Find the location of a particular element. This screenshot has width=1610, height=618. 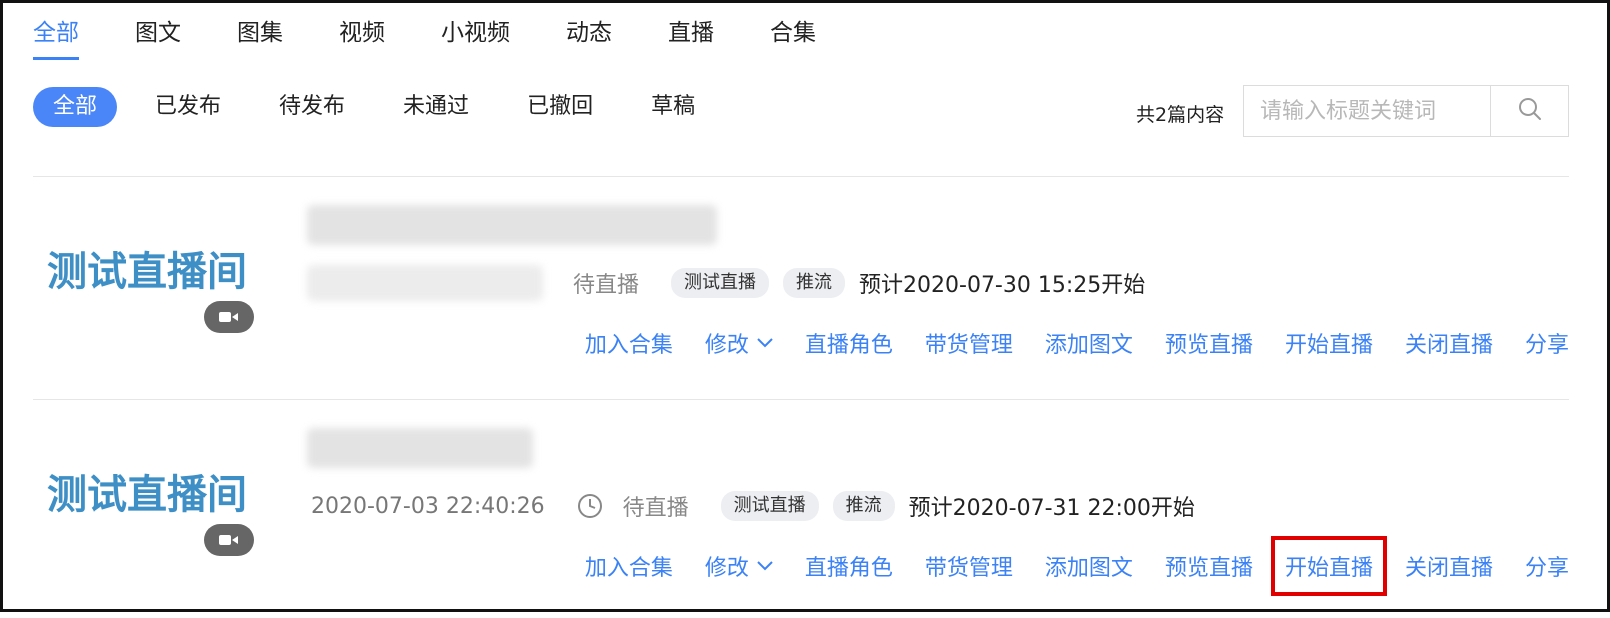

search-icon is located at coordinates (1530, 111).